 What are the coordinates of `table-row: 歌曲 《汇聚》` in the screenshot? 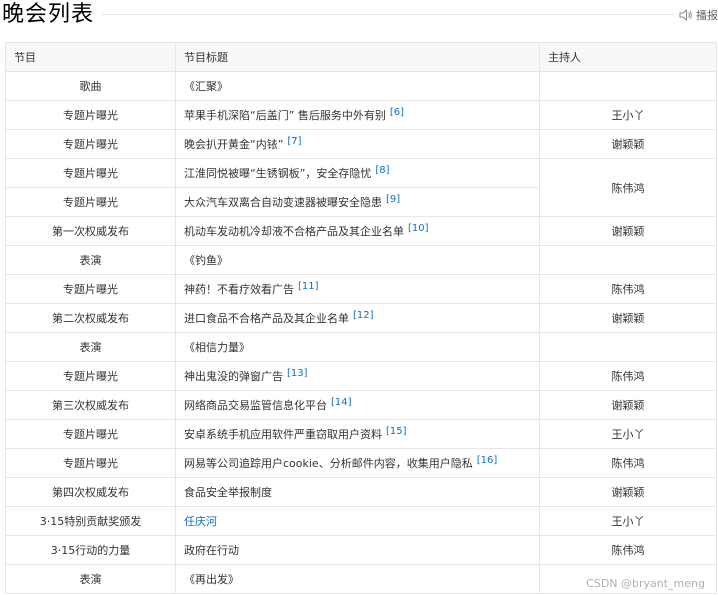 It's located at (361, 86).